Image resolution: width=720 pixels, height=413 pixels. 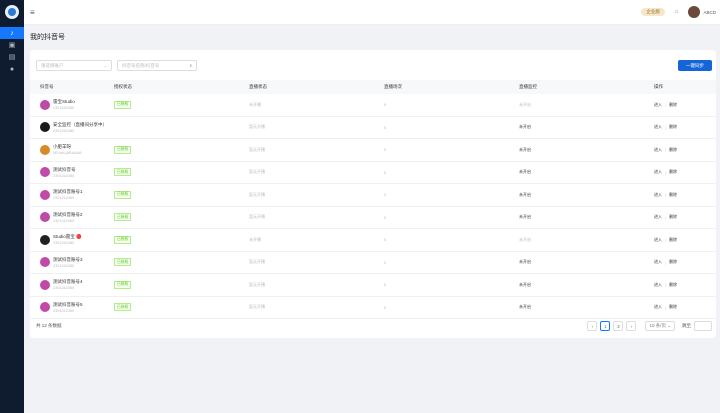 I want to click on sidebar-item-box-icon: ▣, so click(x=12, y=45).